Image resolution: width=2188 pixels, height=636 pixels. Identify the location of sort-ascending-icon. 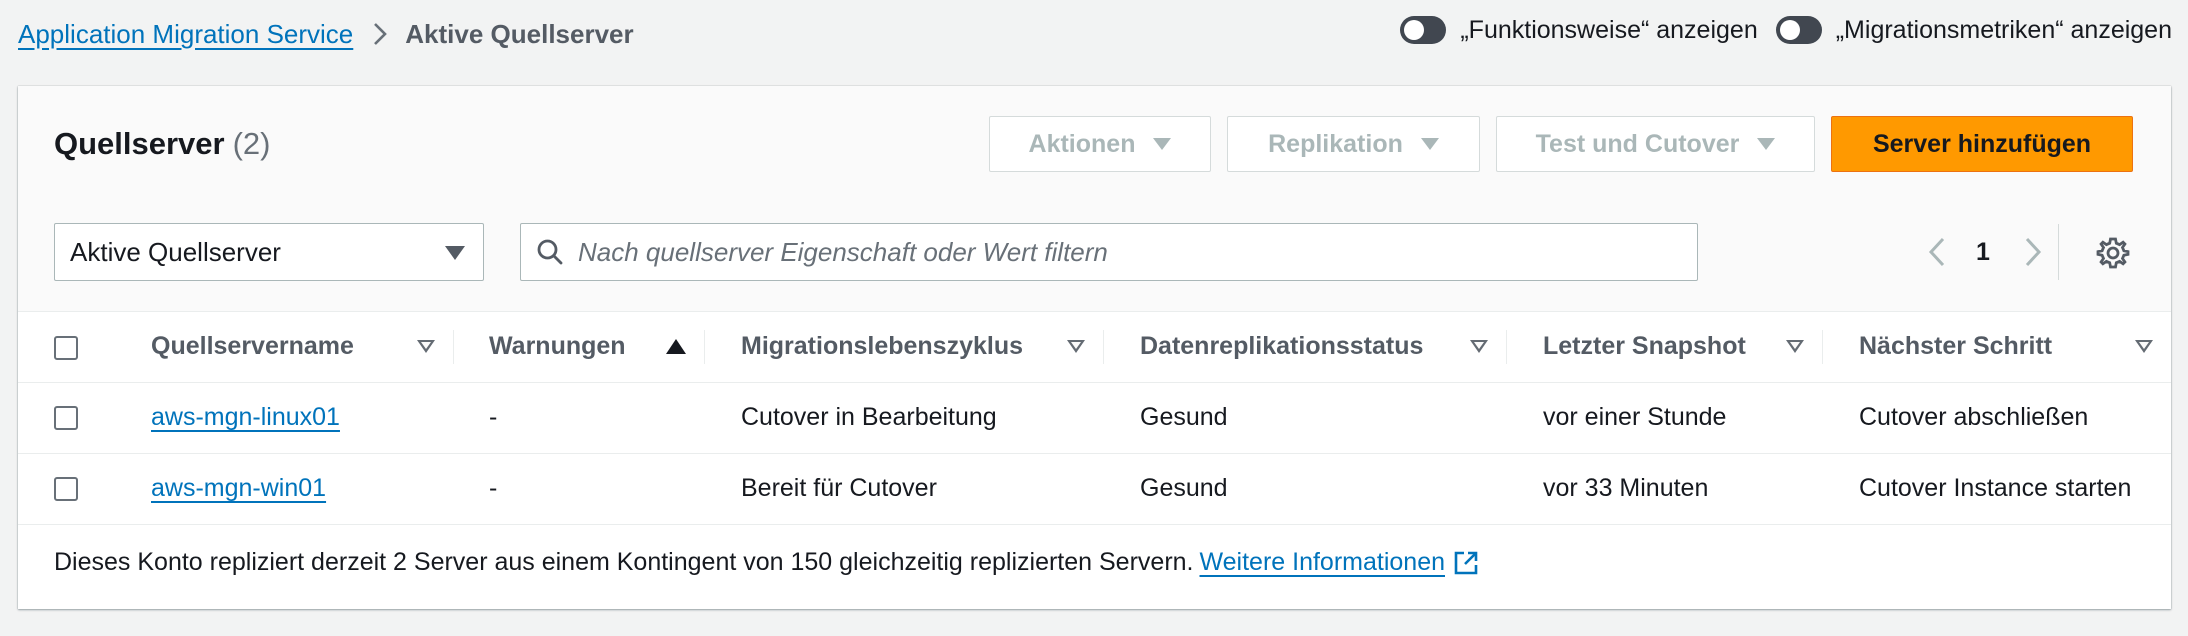
(676, 347).